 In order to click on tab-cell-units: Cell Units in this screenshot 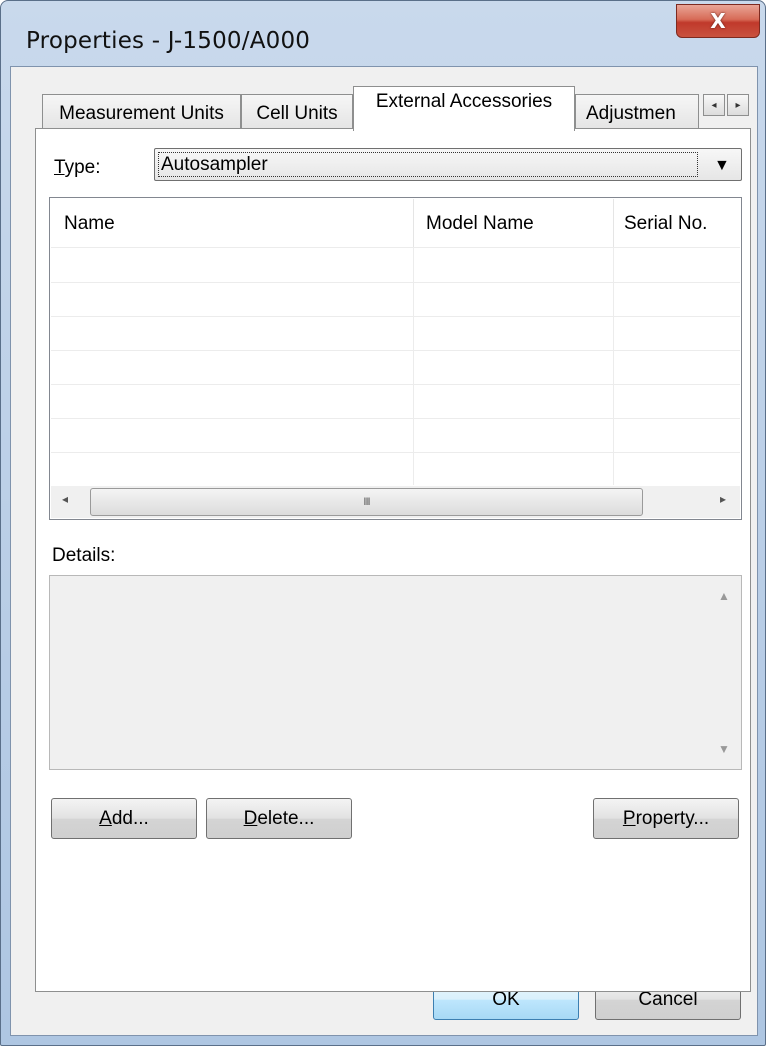, I will do `click(297, 112)`.